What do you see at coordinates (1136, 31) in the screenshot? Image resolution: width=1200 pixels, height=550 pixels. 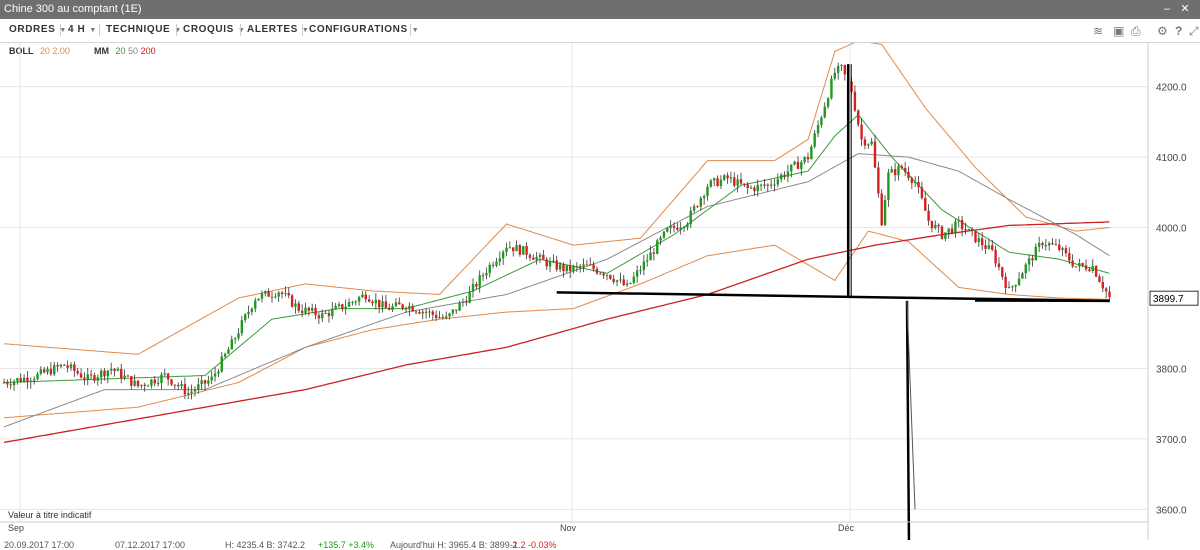 I see `print-icon: ⎙` at bounding box center [1136, 31].